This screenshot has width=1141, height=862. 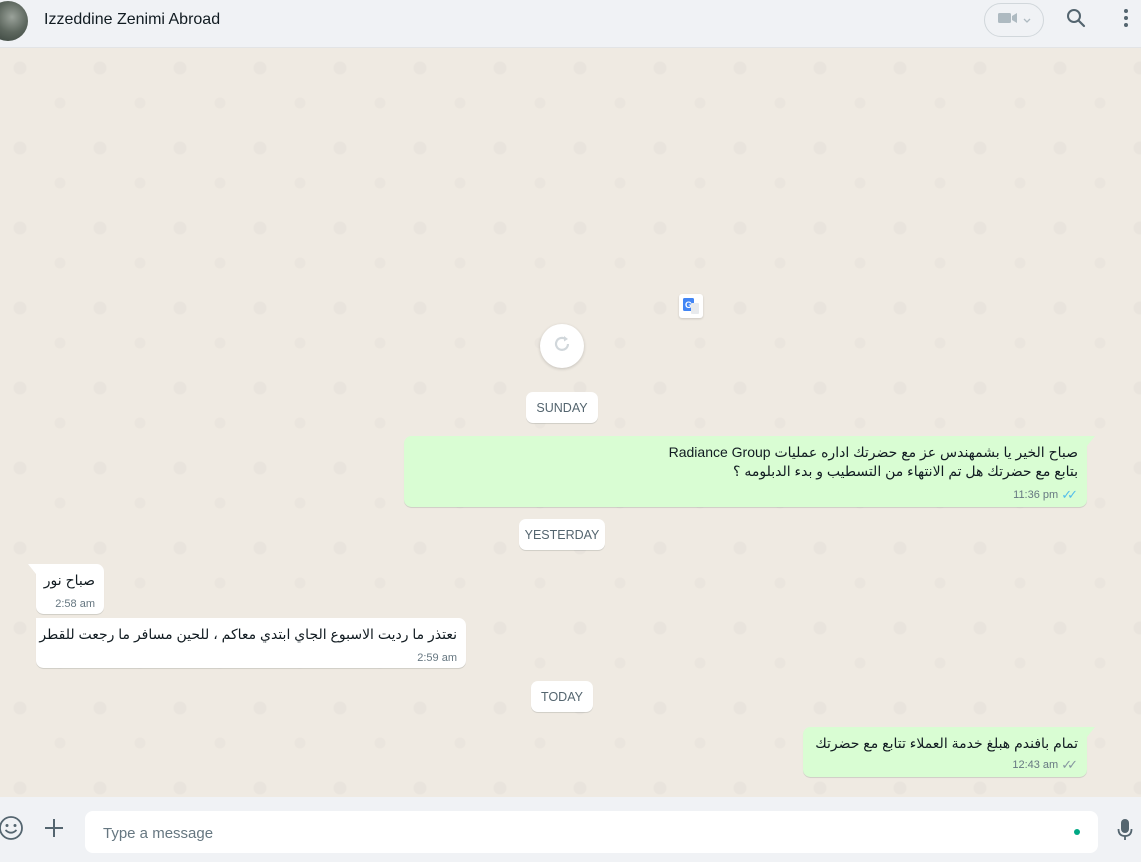 I want to click on emoji-button, so click(x=13, y=830).